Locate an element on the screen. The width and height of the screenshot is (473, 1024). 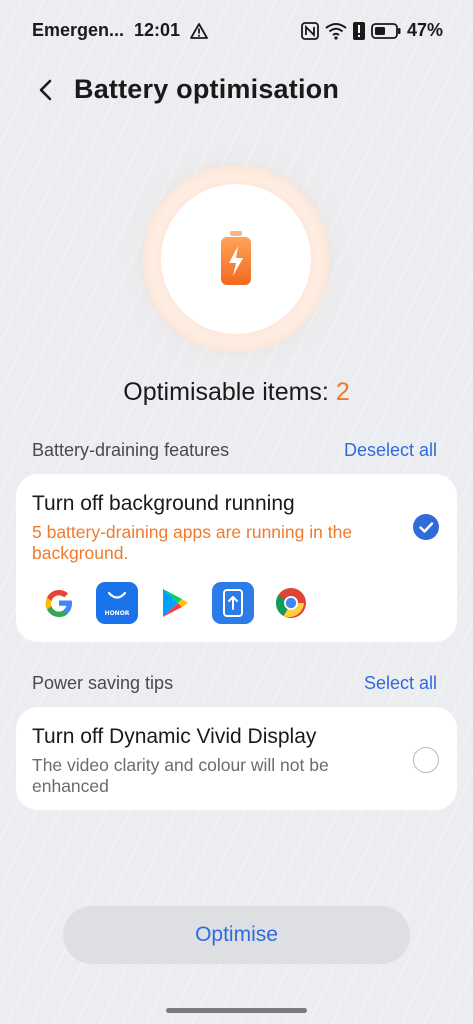
draining-section-title: Battery-draining features is located at coordinates (131, 450).